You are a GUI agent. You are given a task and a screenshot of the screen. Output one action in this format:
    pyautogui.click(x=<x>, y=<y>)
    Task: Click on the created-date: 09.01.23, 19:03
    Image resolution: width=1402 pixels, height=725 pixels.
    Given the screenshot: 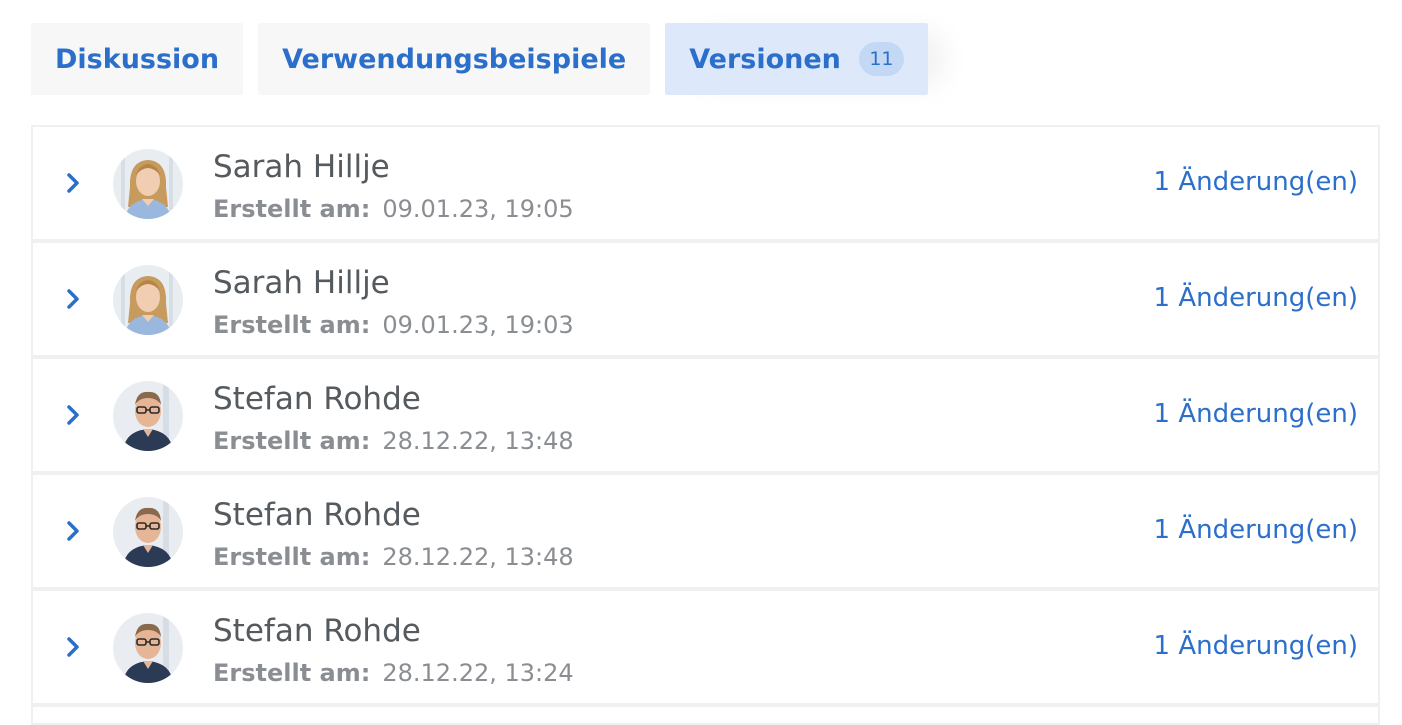 What is the action you would take?
    pyautogui.click(x=478, y=325)
    